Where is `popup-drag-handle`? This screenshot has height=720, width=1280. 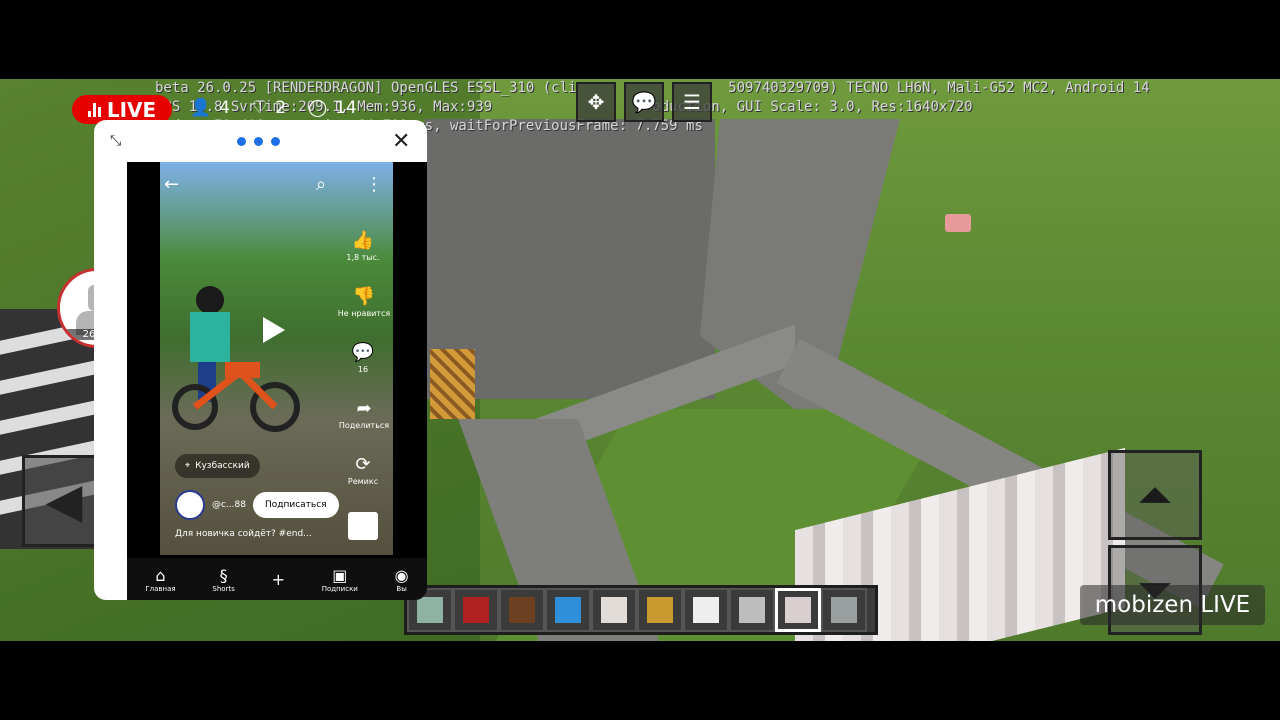
popup-drag-handle is located at coordinates (258, 141).